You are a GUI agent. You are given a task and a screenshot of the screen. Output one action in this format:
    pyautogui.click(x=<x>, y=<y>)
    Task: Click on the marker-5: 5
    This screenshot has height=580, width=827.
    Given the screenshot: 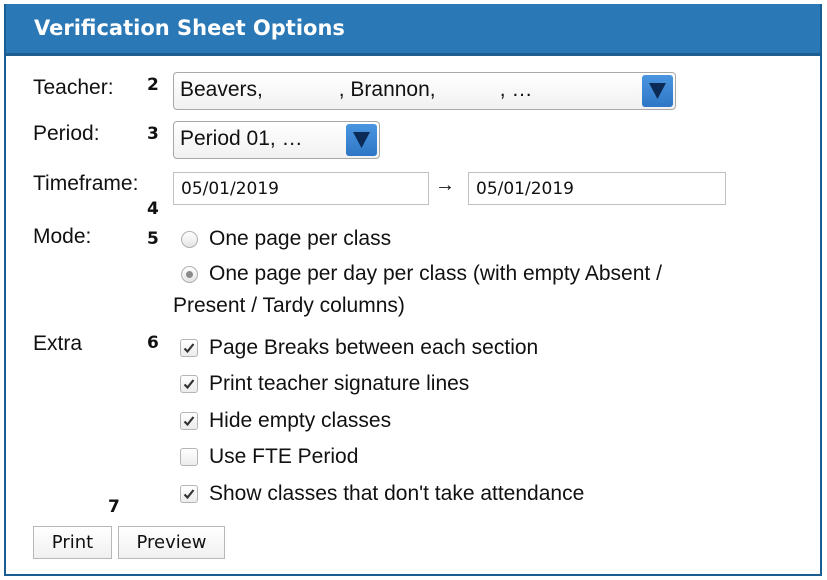 What is the action you would take?
    pyautogui.click(x=153, y=239)
    